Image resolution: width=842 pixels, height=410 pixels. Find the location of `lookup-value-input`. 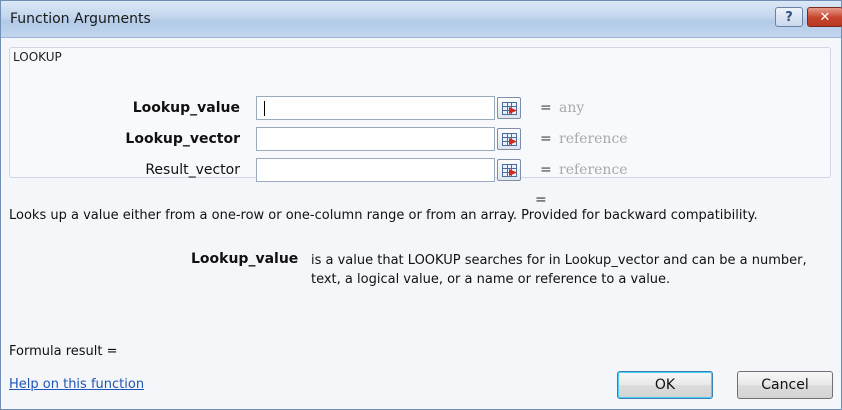

lookup-value-input is located at coordinates (375, 108).